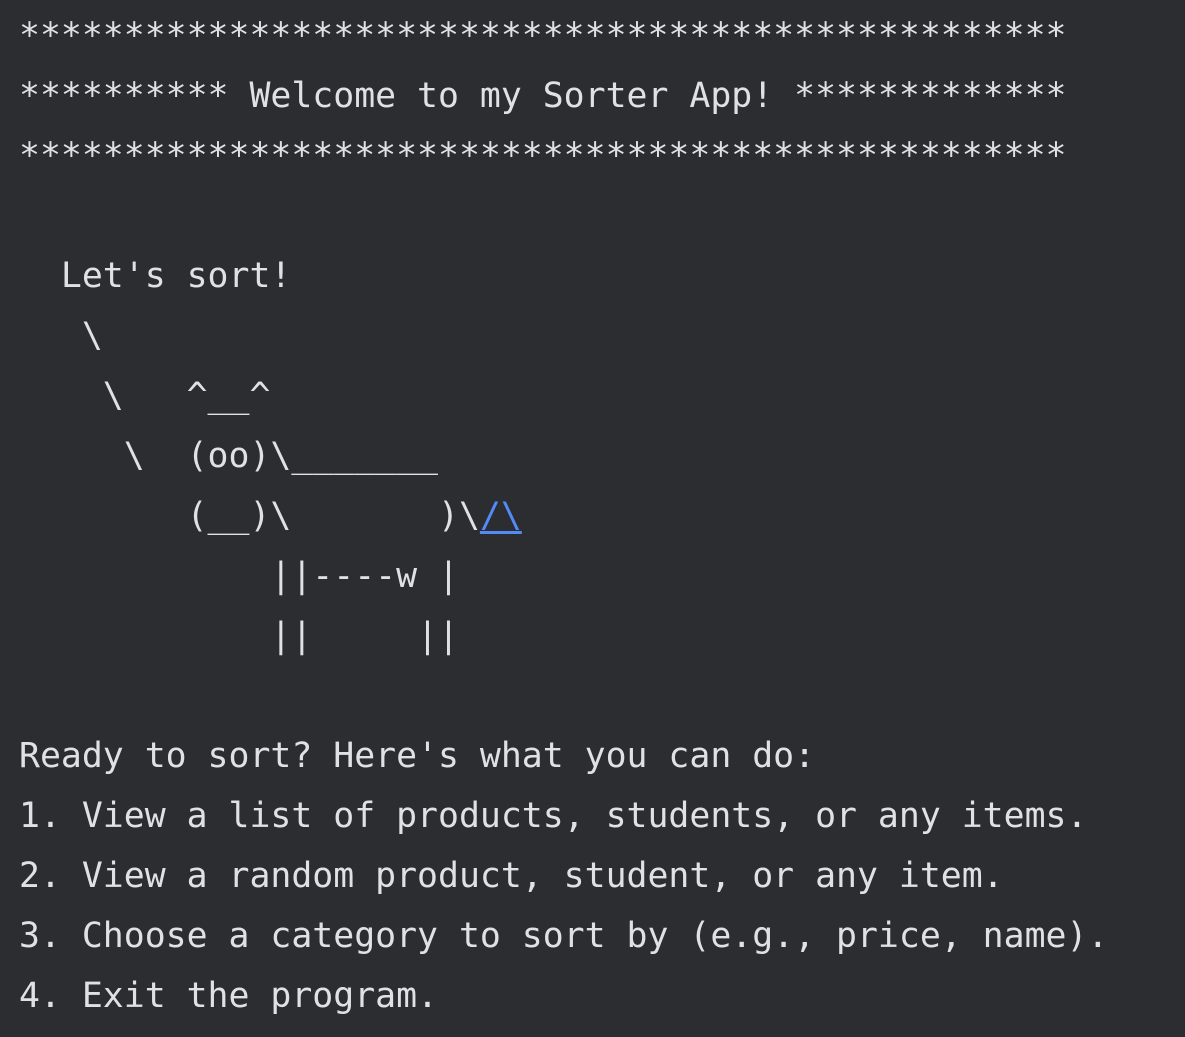  I want to click on ascii-art-line: || ||, so click(239, 636).